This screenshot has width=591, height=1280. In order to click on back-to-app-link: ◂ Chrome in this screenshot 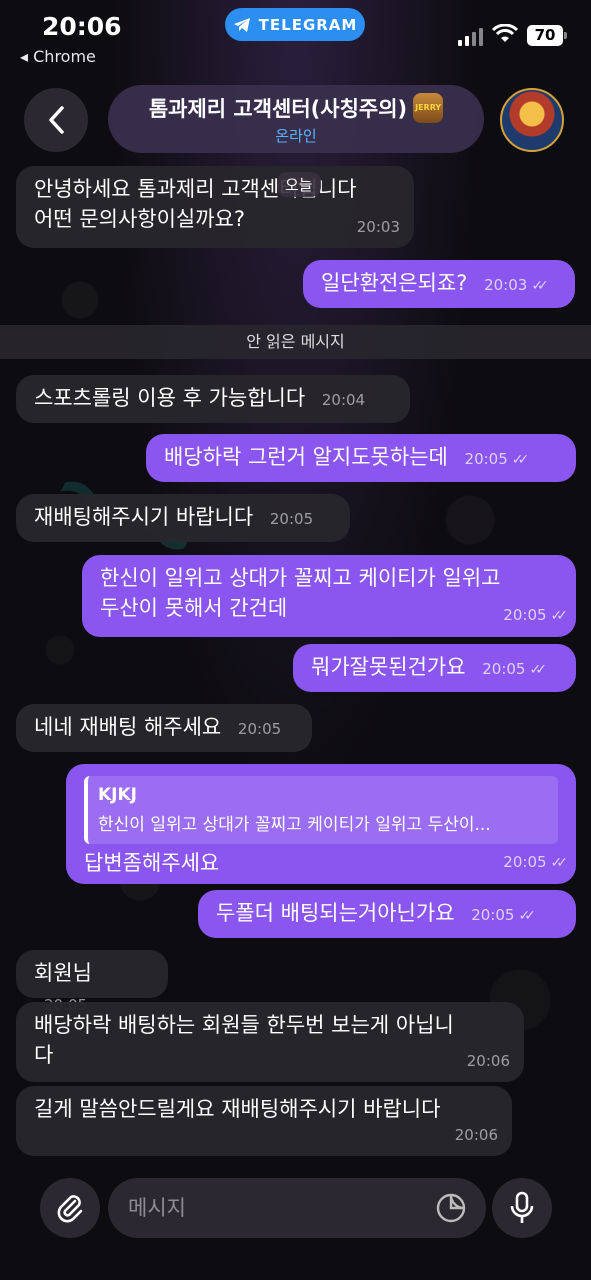, I will do `click(58, 56)`.